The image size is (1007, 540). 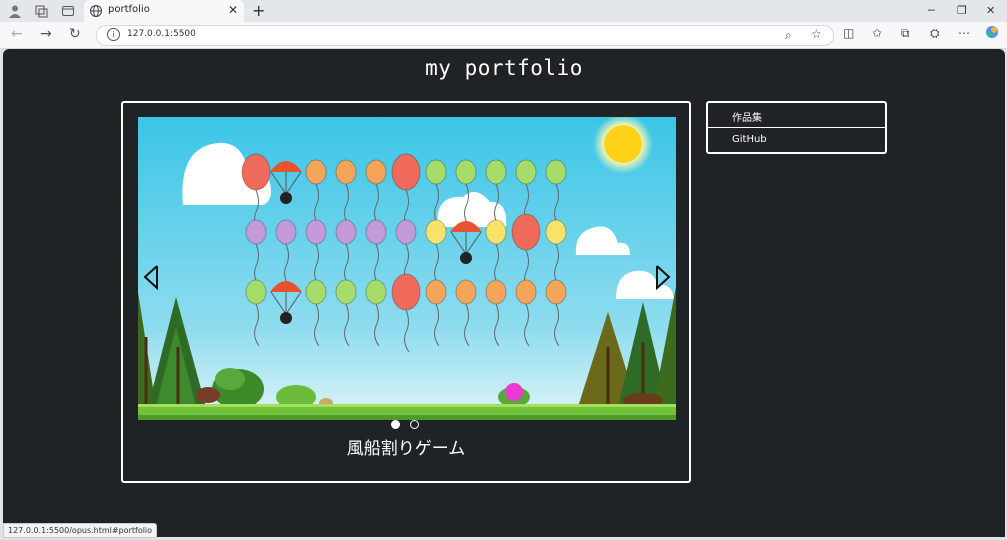 What do you see at coordinates (129, 9) in the screenshot?
I see `tab-title: portfolio` at bounding box center [129, 9].